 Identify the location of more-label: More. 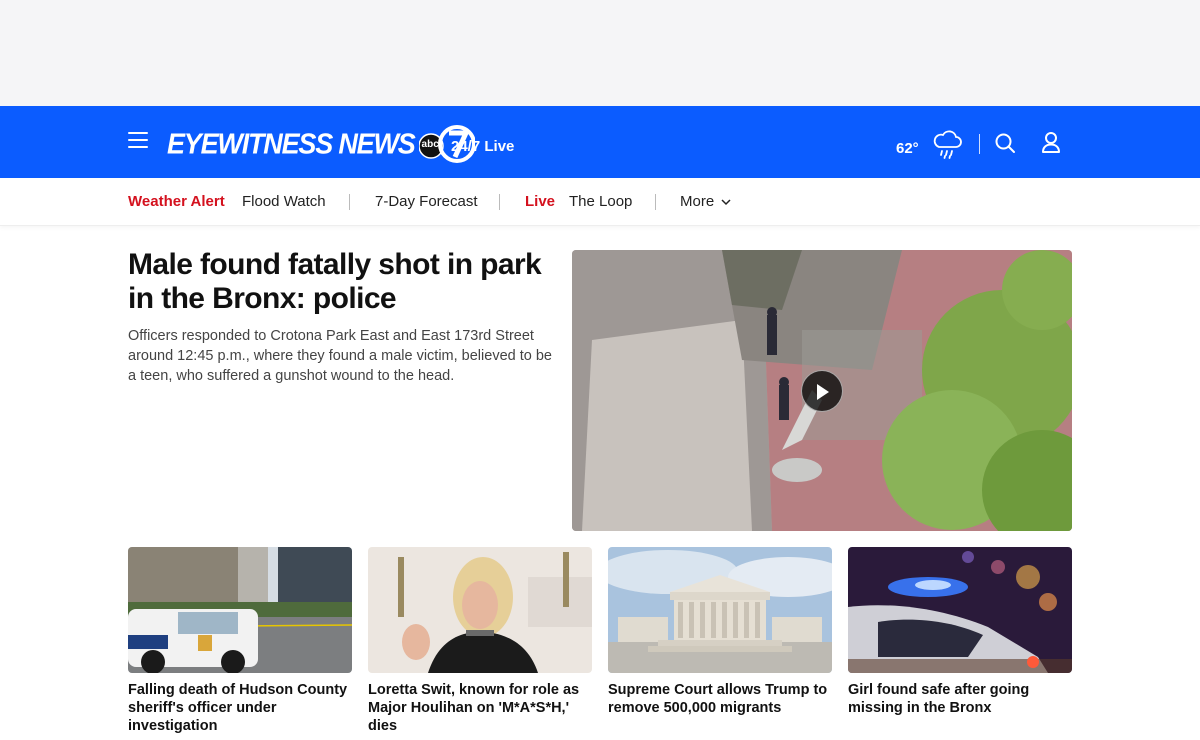
(697, 201).